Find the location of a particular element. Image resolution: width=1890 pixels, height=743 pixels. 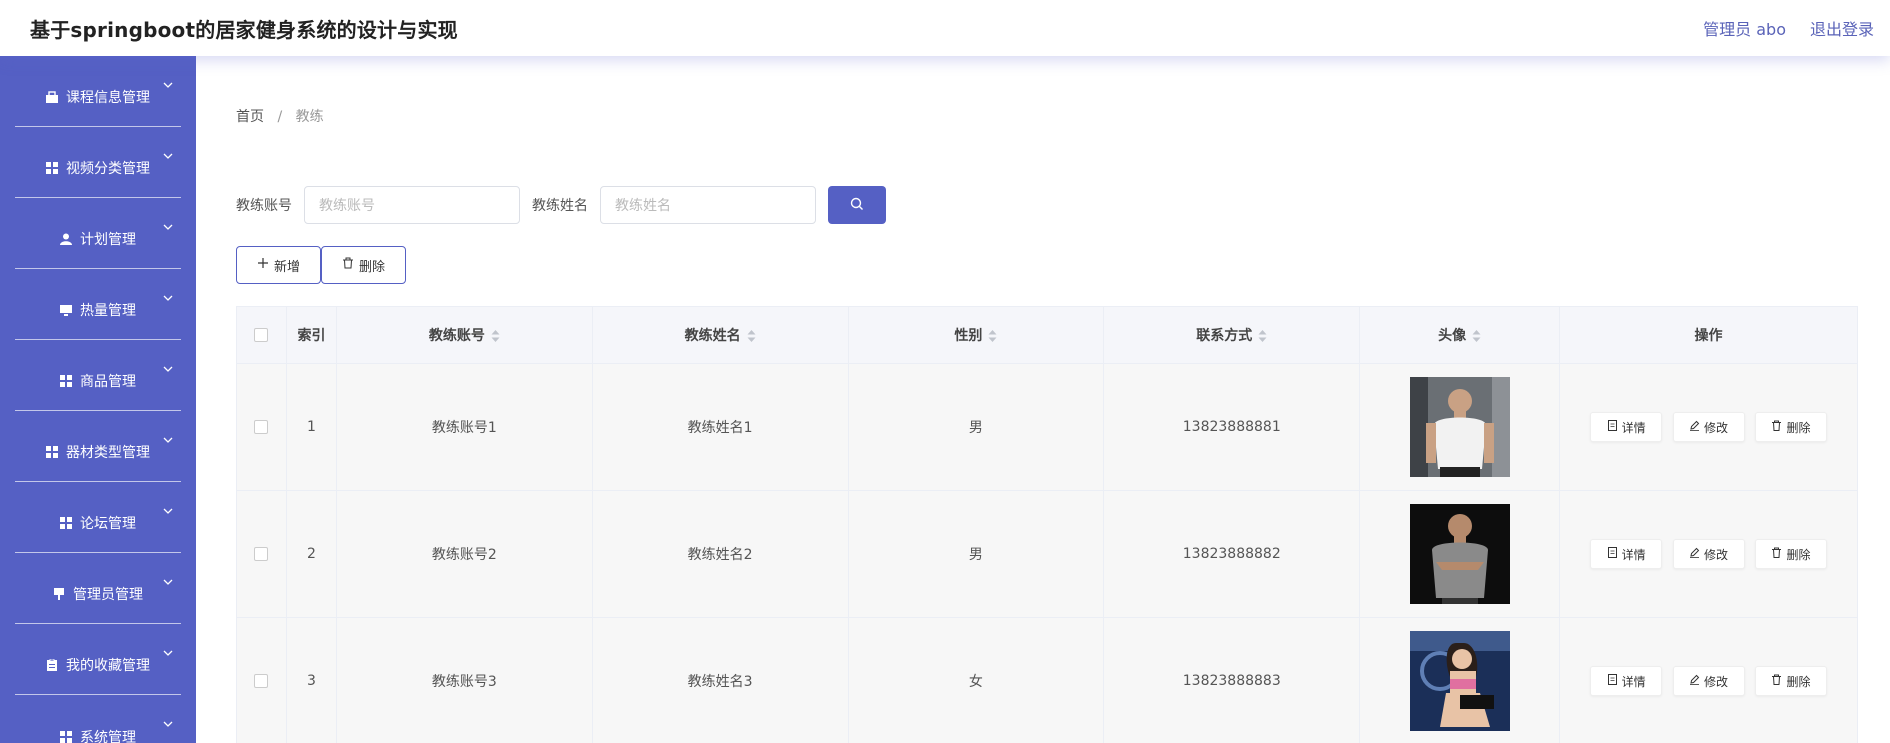

logout-link: 退出登录 is located at coordinates (1842, 28).